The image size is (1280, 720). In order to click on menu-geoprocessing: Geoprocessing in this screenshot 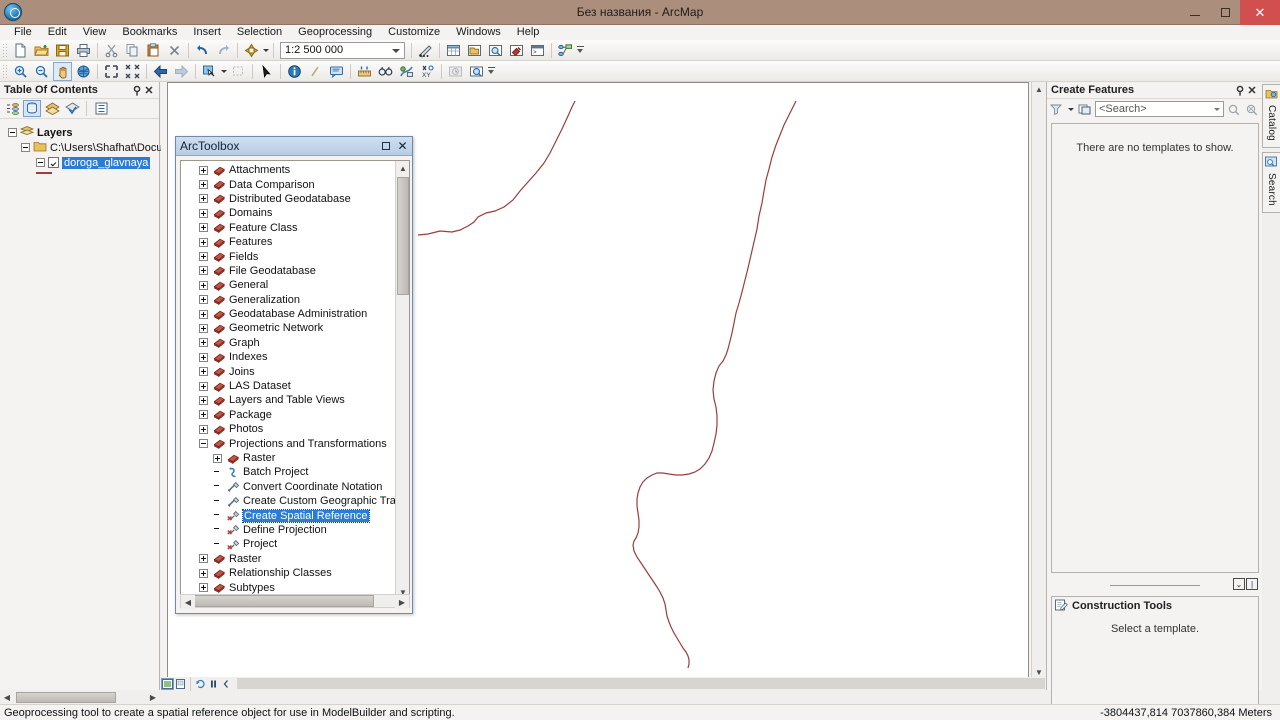, I will do `click(335, 32)`.